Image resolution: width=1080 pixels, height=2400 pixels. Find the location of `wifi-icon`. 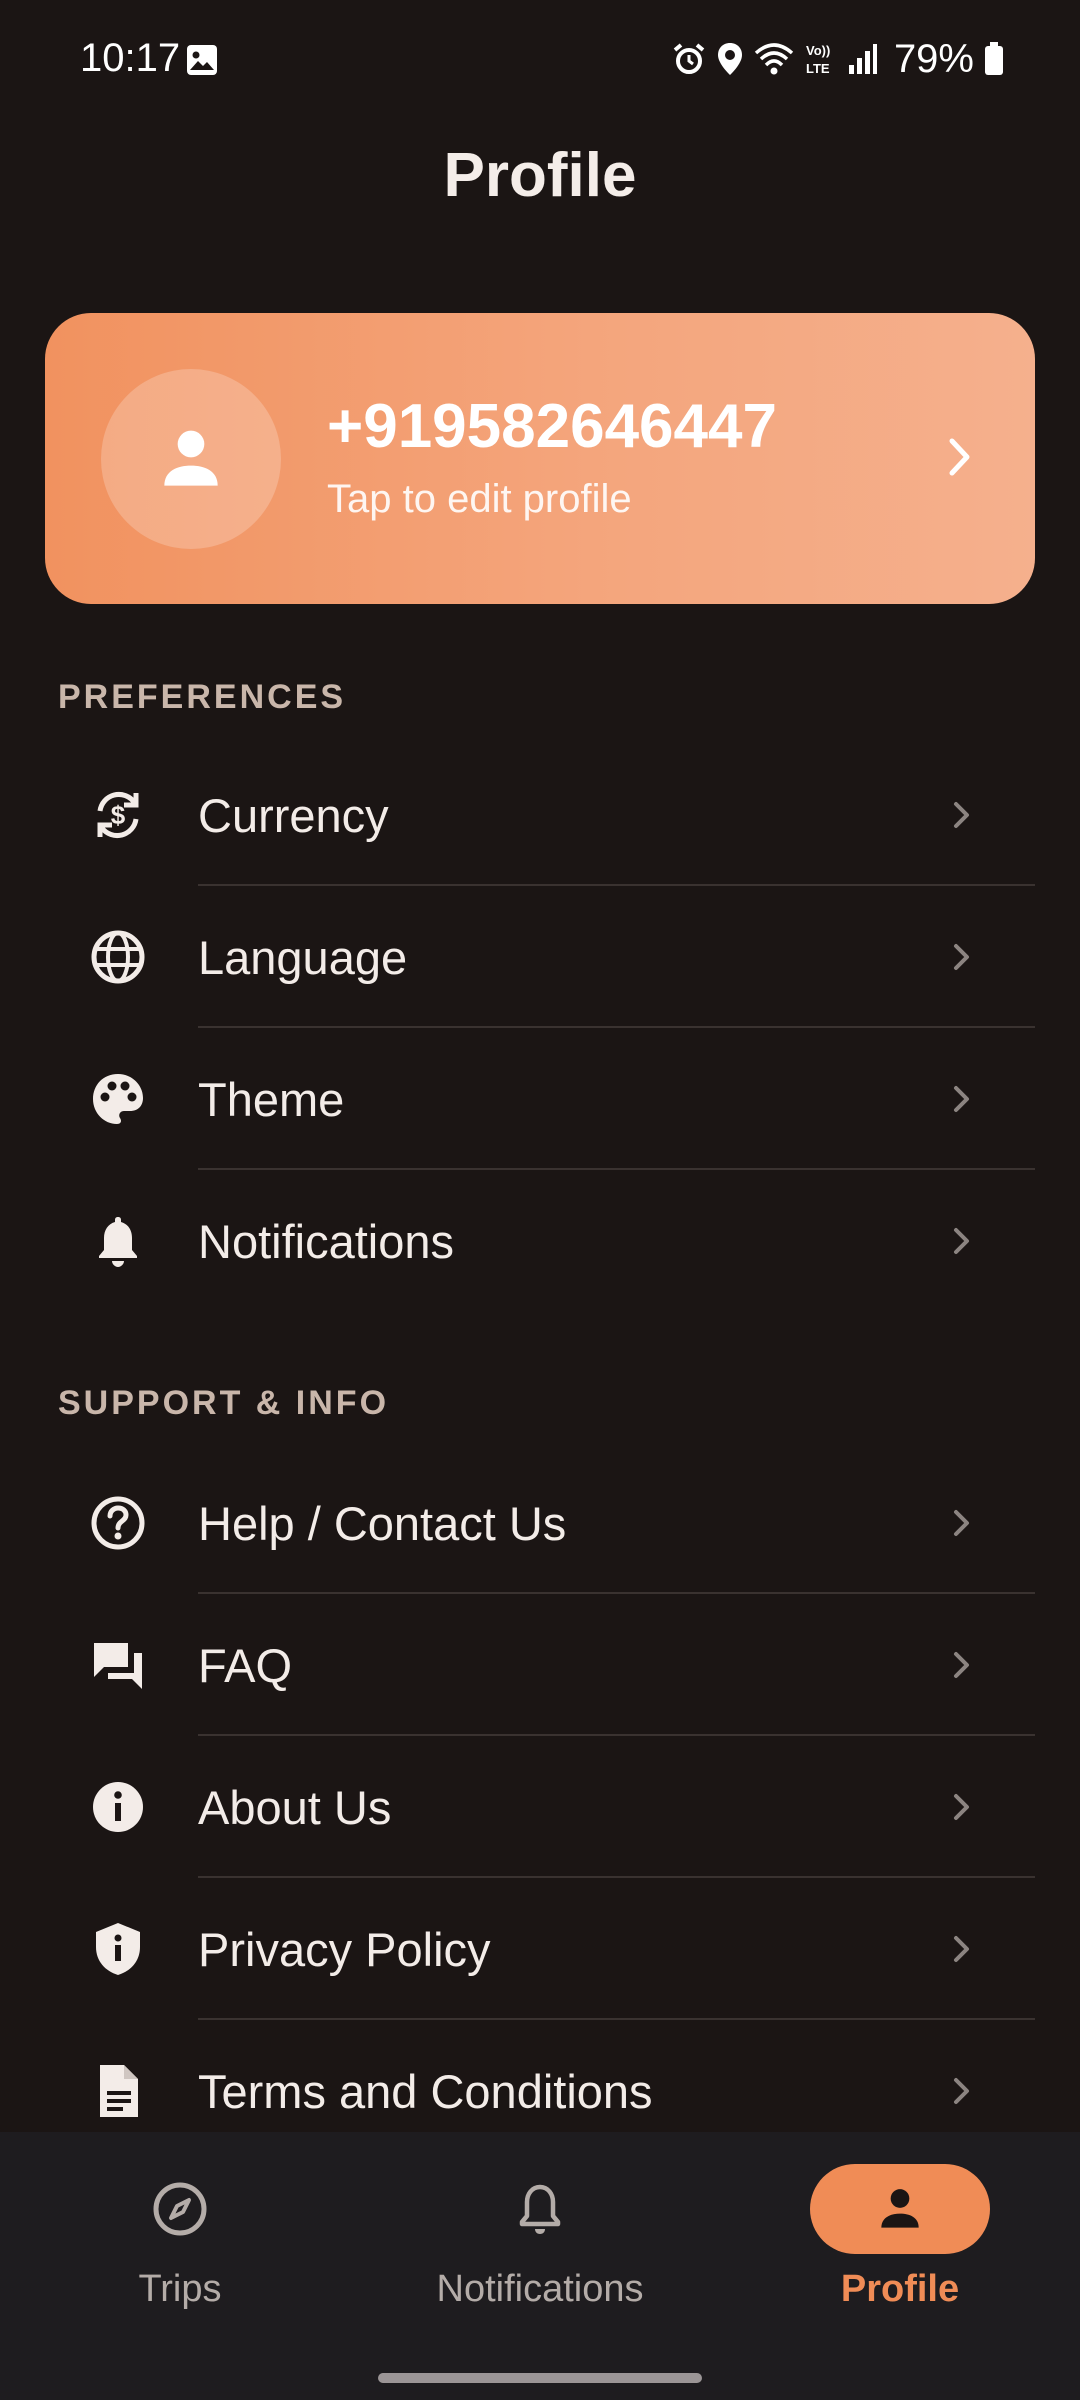

wifi-icon is located at coordinates (774, 59).